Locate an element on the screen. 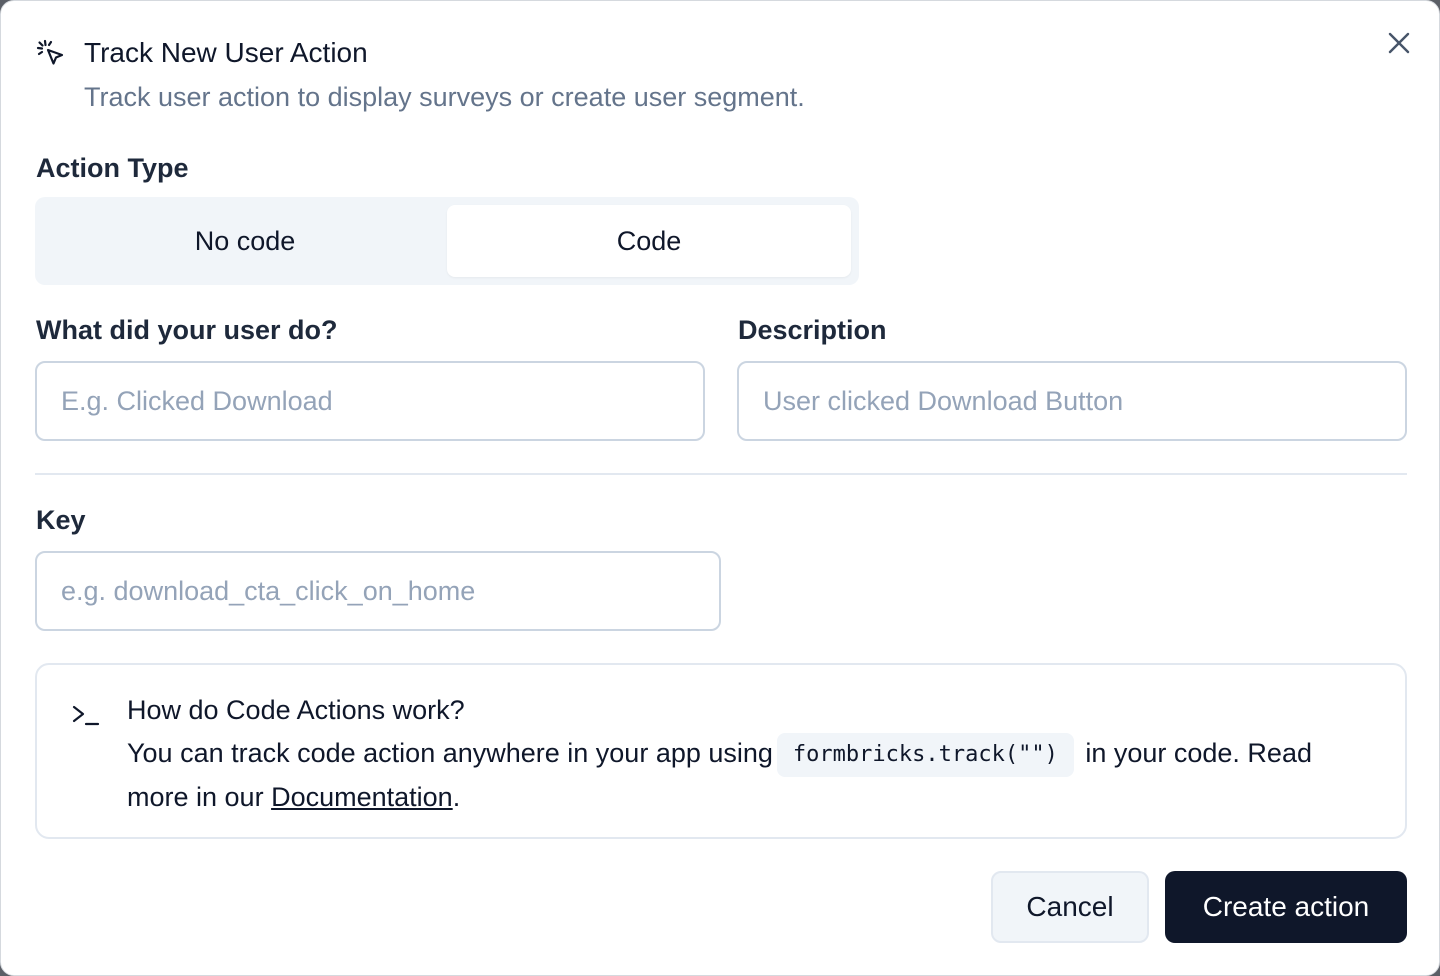 Image resolution: width=1440 pixels, height=976 pixels. action-type-label: Action Type is located at coordinates (112, 168).